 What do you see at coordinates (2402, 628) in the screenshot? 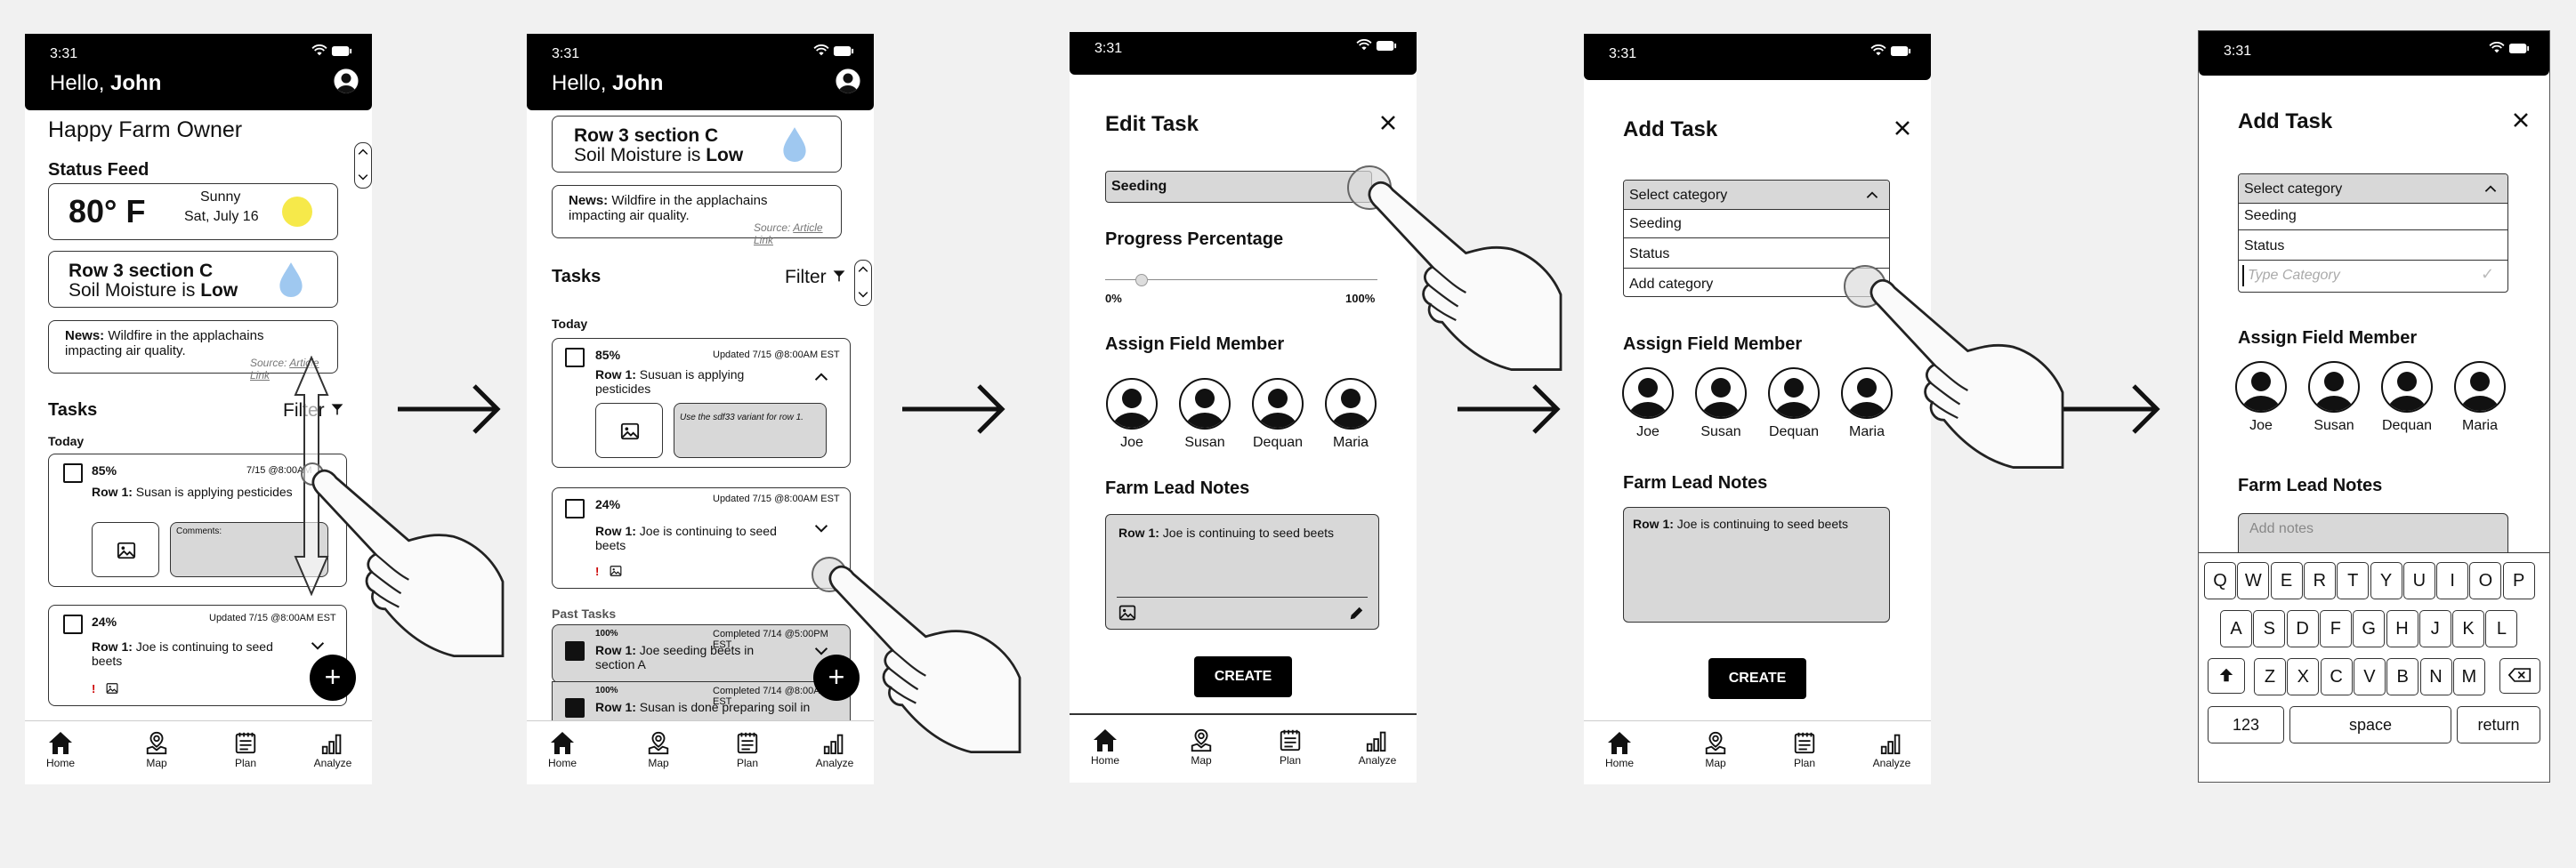
I see `key-h: H` at bounding box center [2402, 628].